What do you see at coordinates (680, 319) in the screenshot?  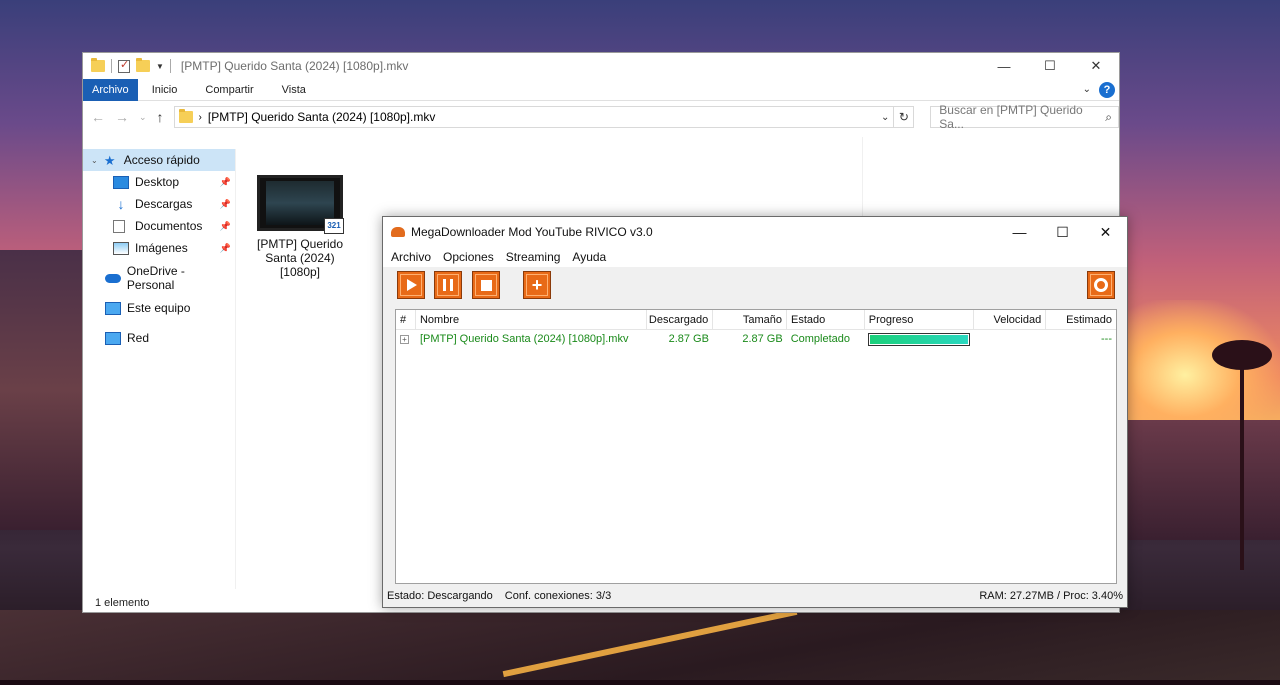 I see `column-header-downloaded: Descargado` at bounding box center [680, 319].